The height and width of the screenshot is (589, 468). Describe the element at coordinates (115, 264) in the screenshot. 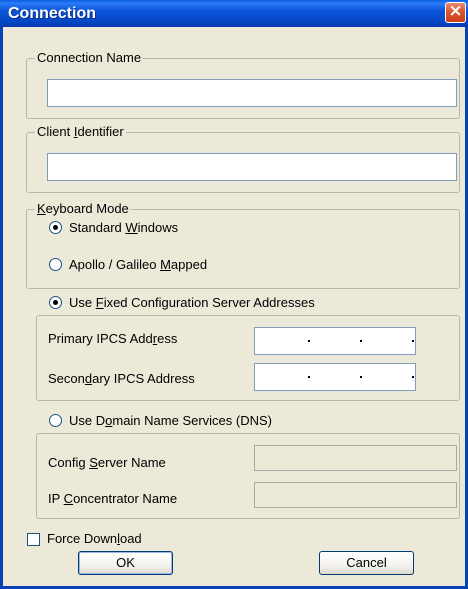

I see `apollo-galileo-label-pre: Apollo / Galileo` at that location.